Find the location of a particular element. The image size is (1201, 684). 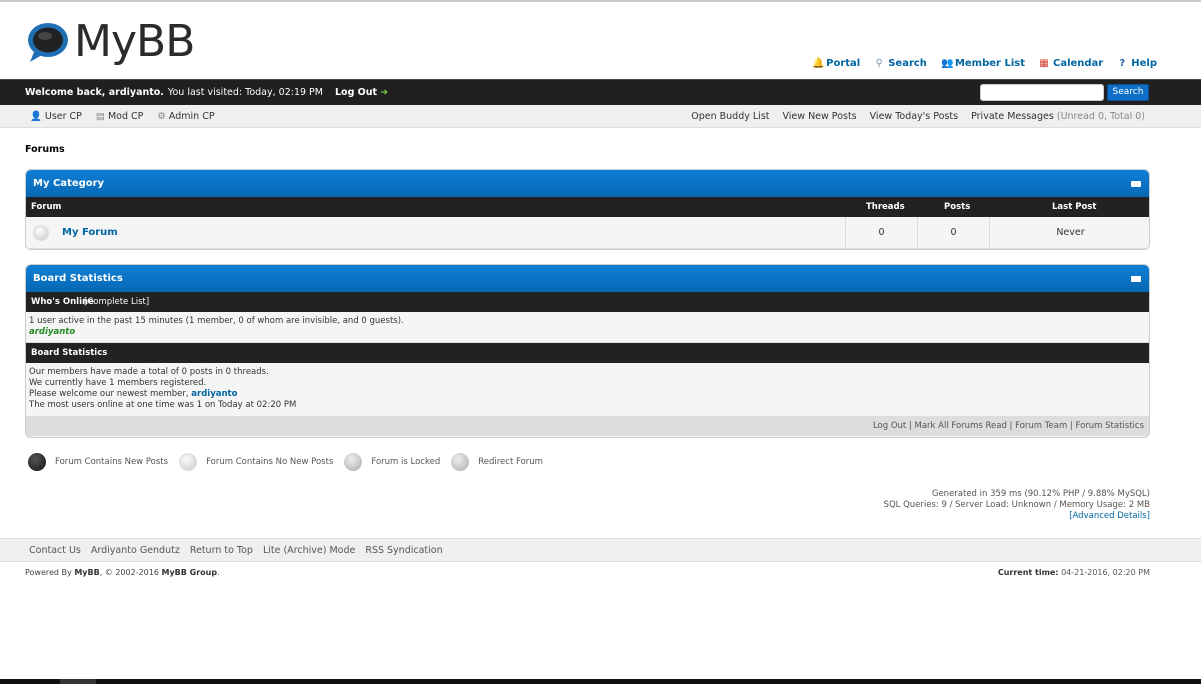

private-messages-link: Private Messages (Unread 0, Total 0) is located at coordinates (1058, 116).